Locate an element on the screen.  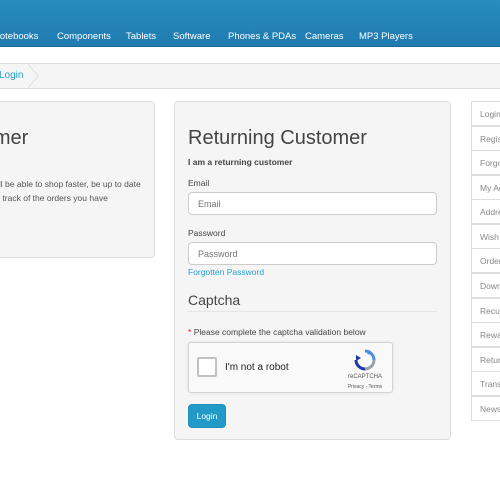
forgotten-password-link: Forgotten Password is located at coordinates (226, 272).